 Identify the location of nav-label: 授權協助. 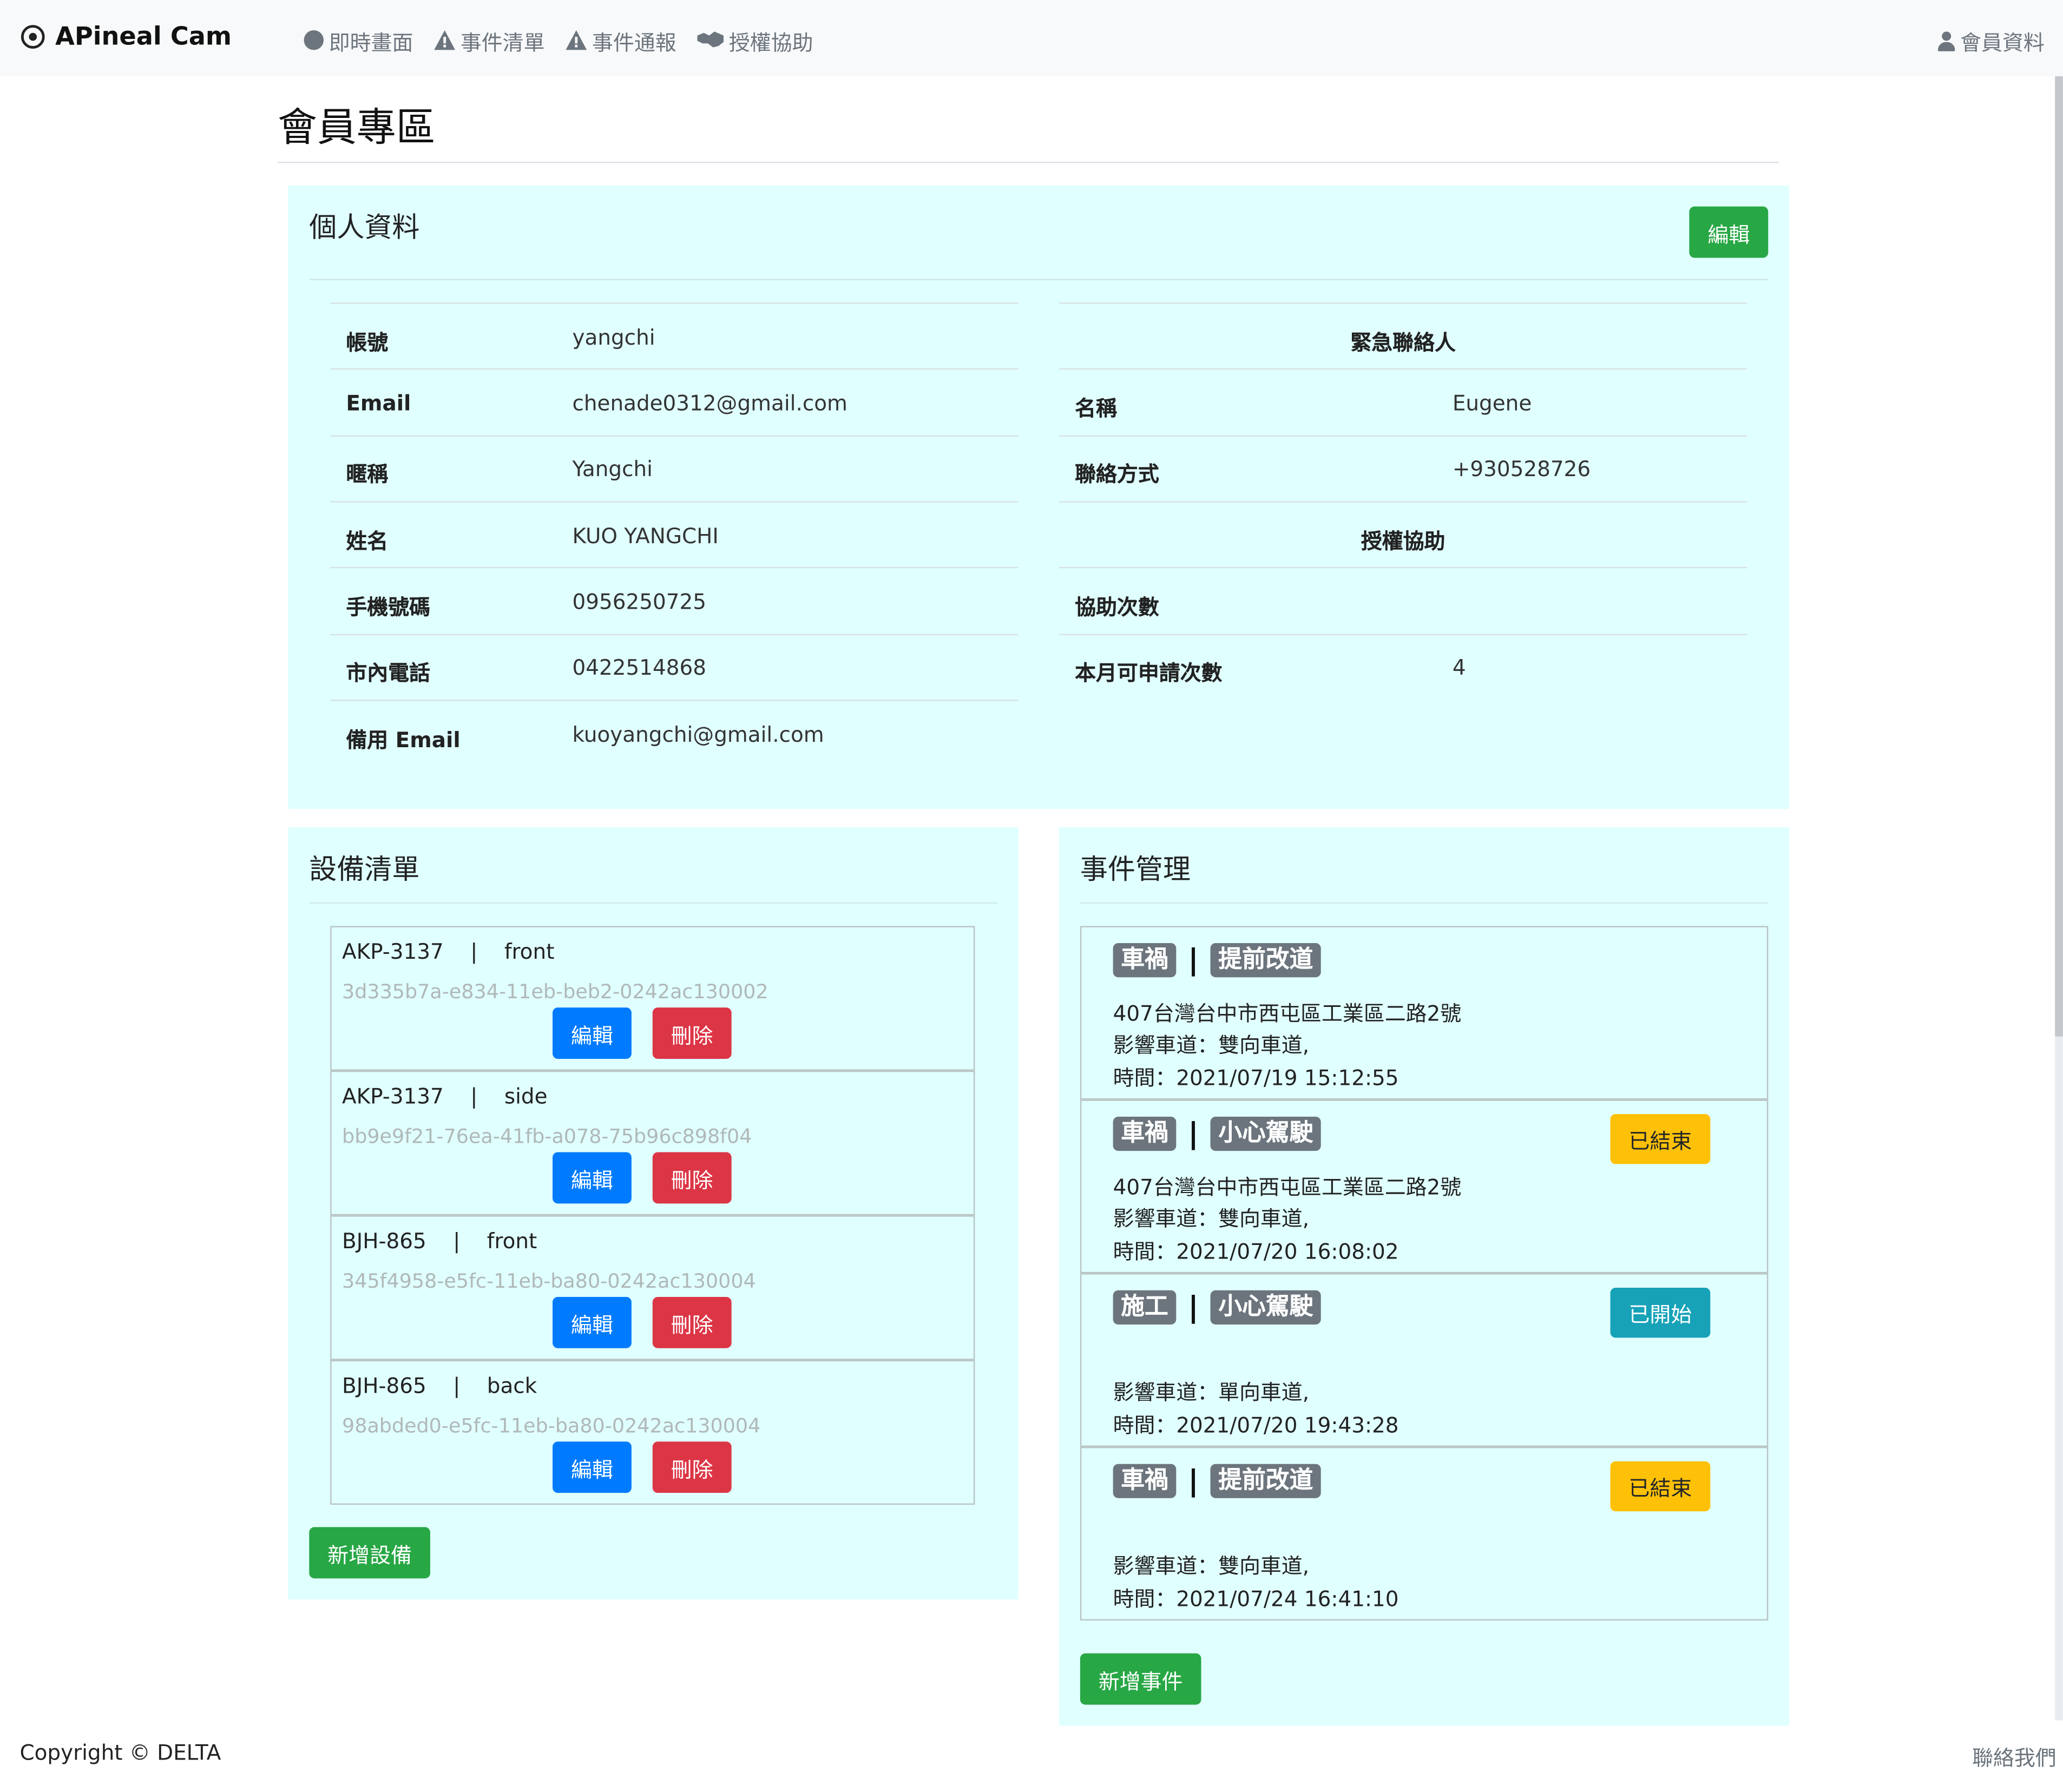
(770, 43).